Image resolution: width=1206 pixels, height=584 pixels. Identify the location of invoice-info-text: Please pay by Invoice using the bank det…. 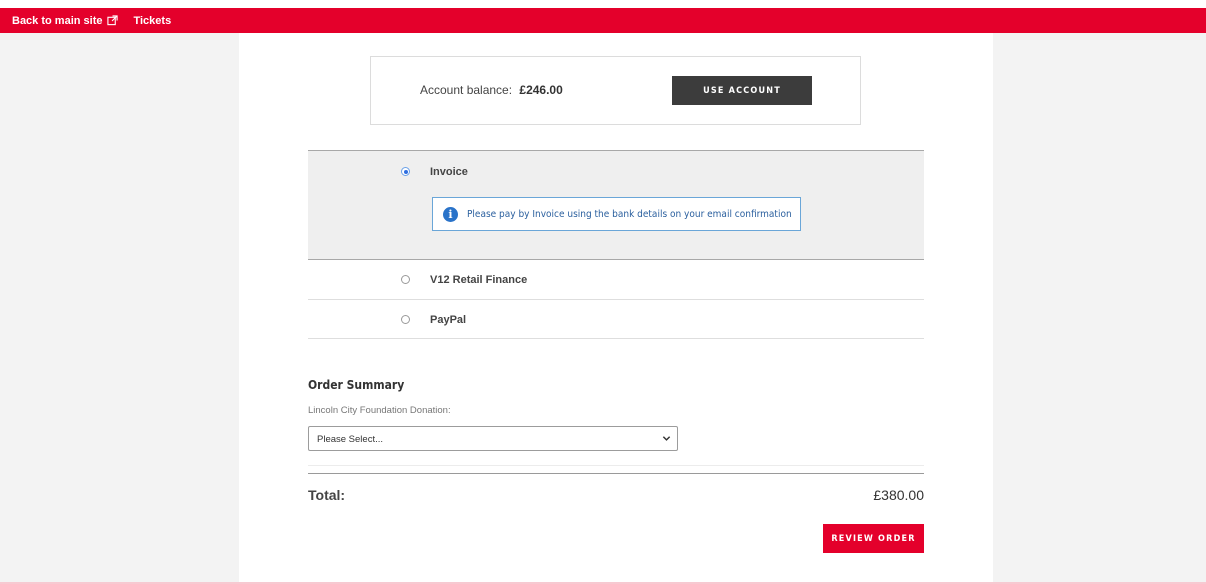
(629, 214).